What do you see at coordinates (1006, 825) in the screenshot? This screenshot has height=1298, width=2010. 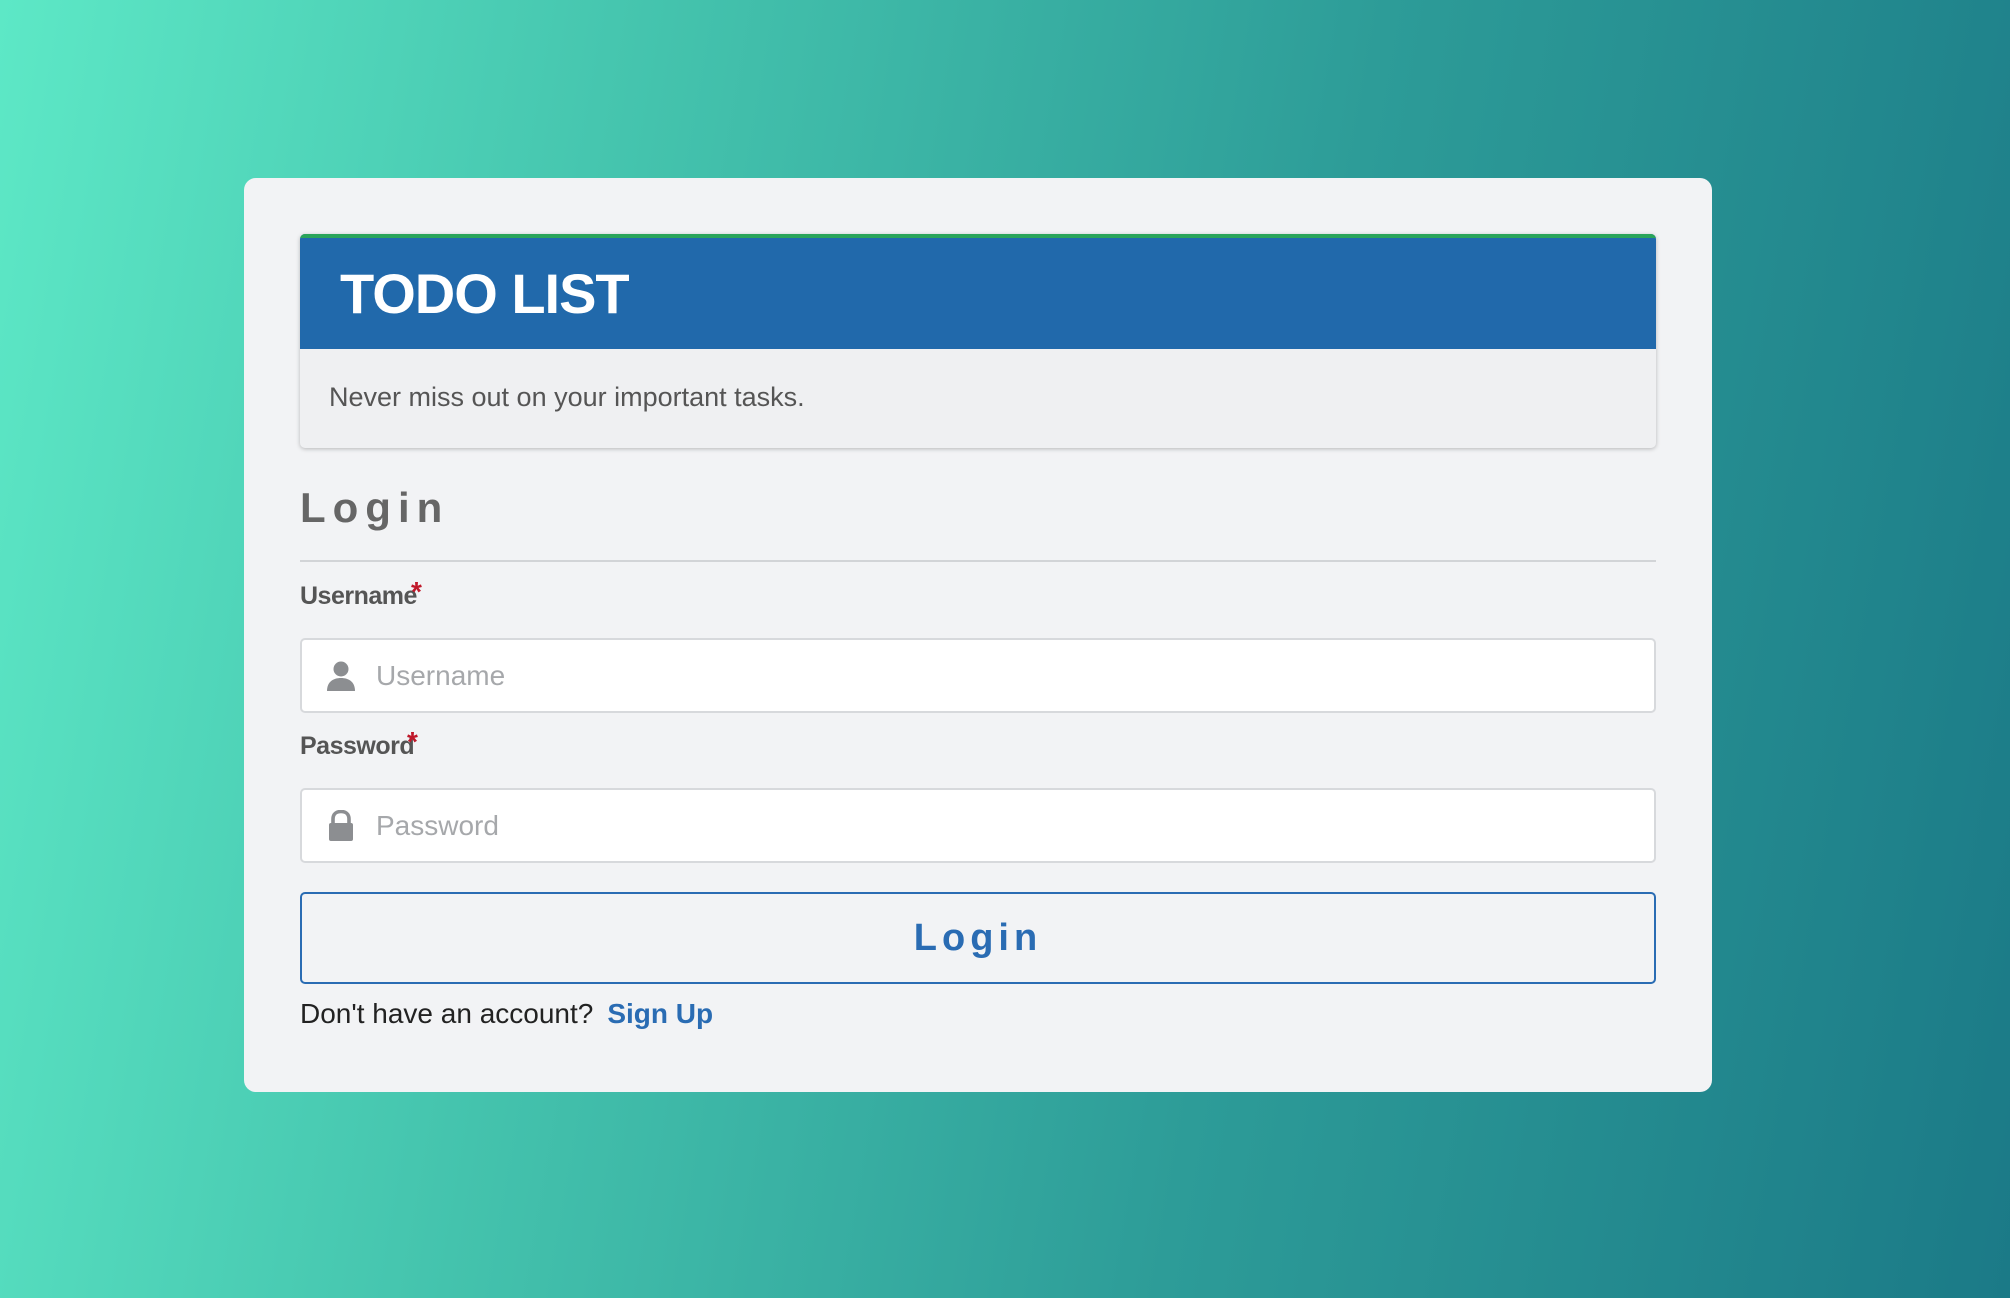 I see `password-input` at bounding box center [1006, 825].